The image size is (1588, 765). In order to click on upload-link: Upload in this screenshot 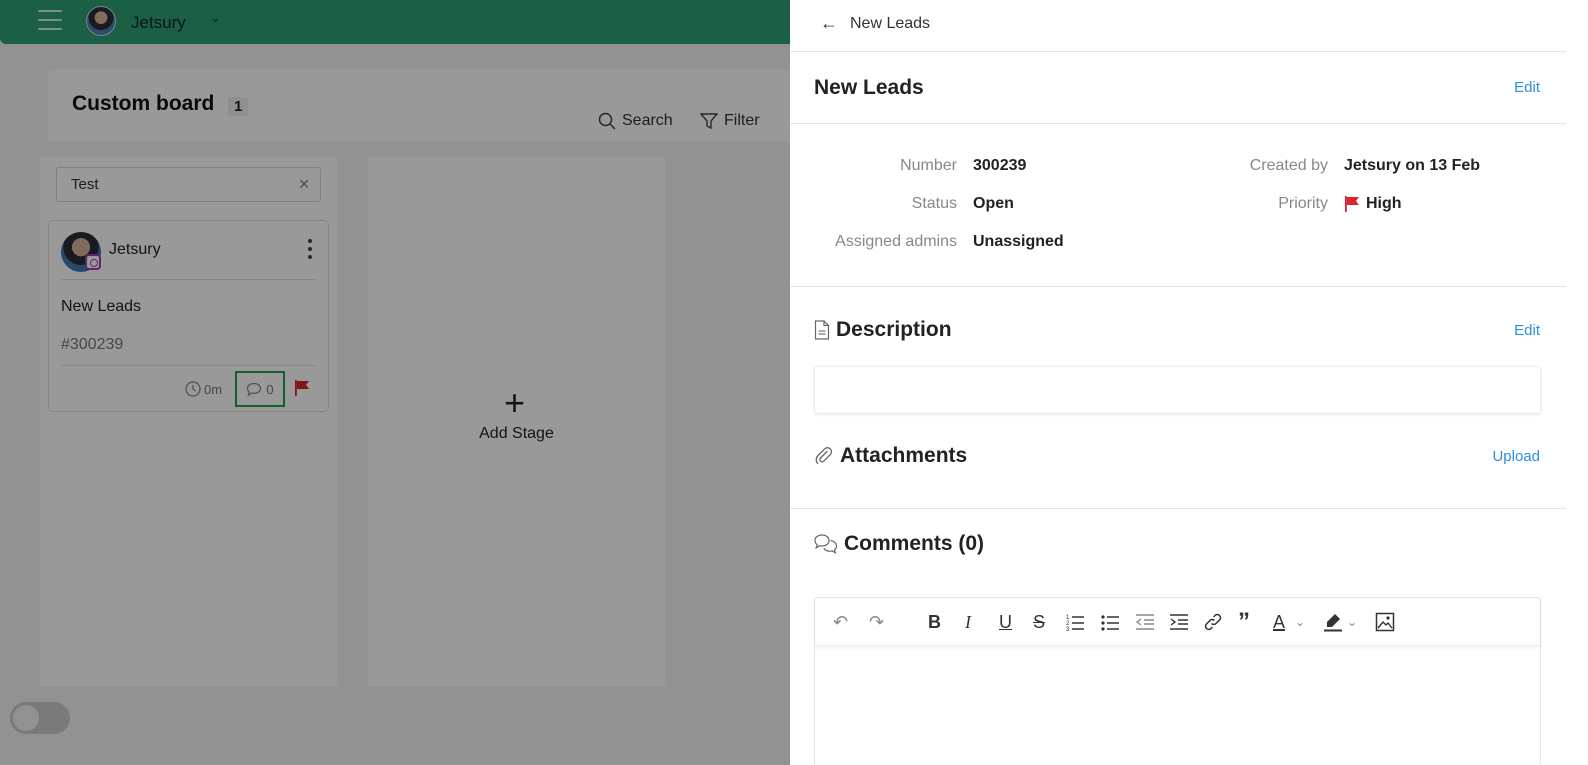, I will do `click(1516, 456)`.